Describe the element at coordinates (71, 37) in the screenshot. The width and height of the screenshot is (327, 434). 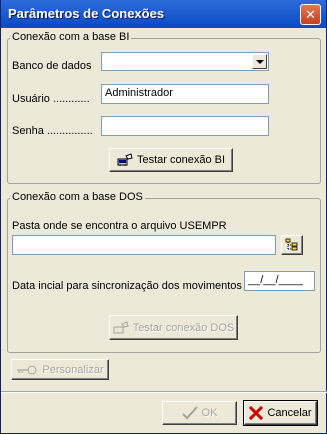
I see `group-base-bi-legend: Conexão com a base BI` at that location.